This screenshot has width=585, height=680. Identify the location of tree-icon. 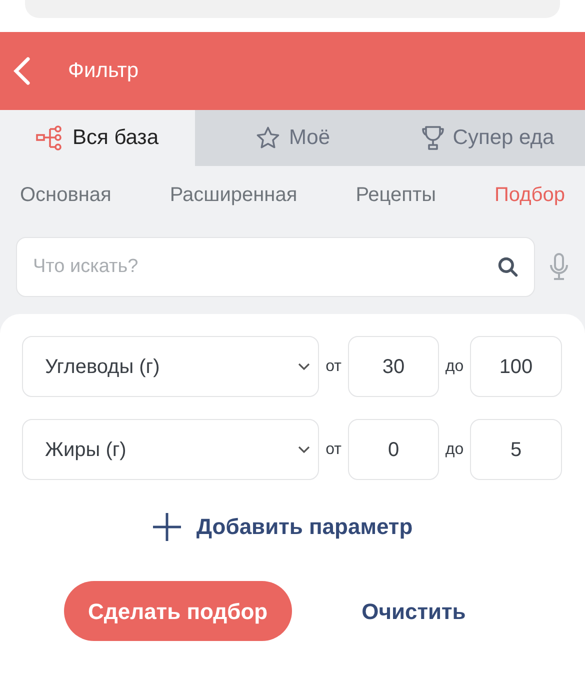
(50, 138).